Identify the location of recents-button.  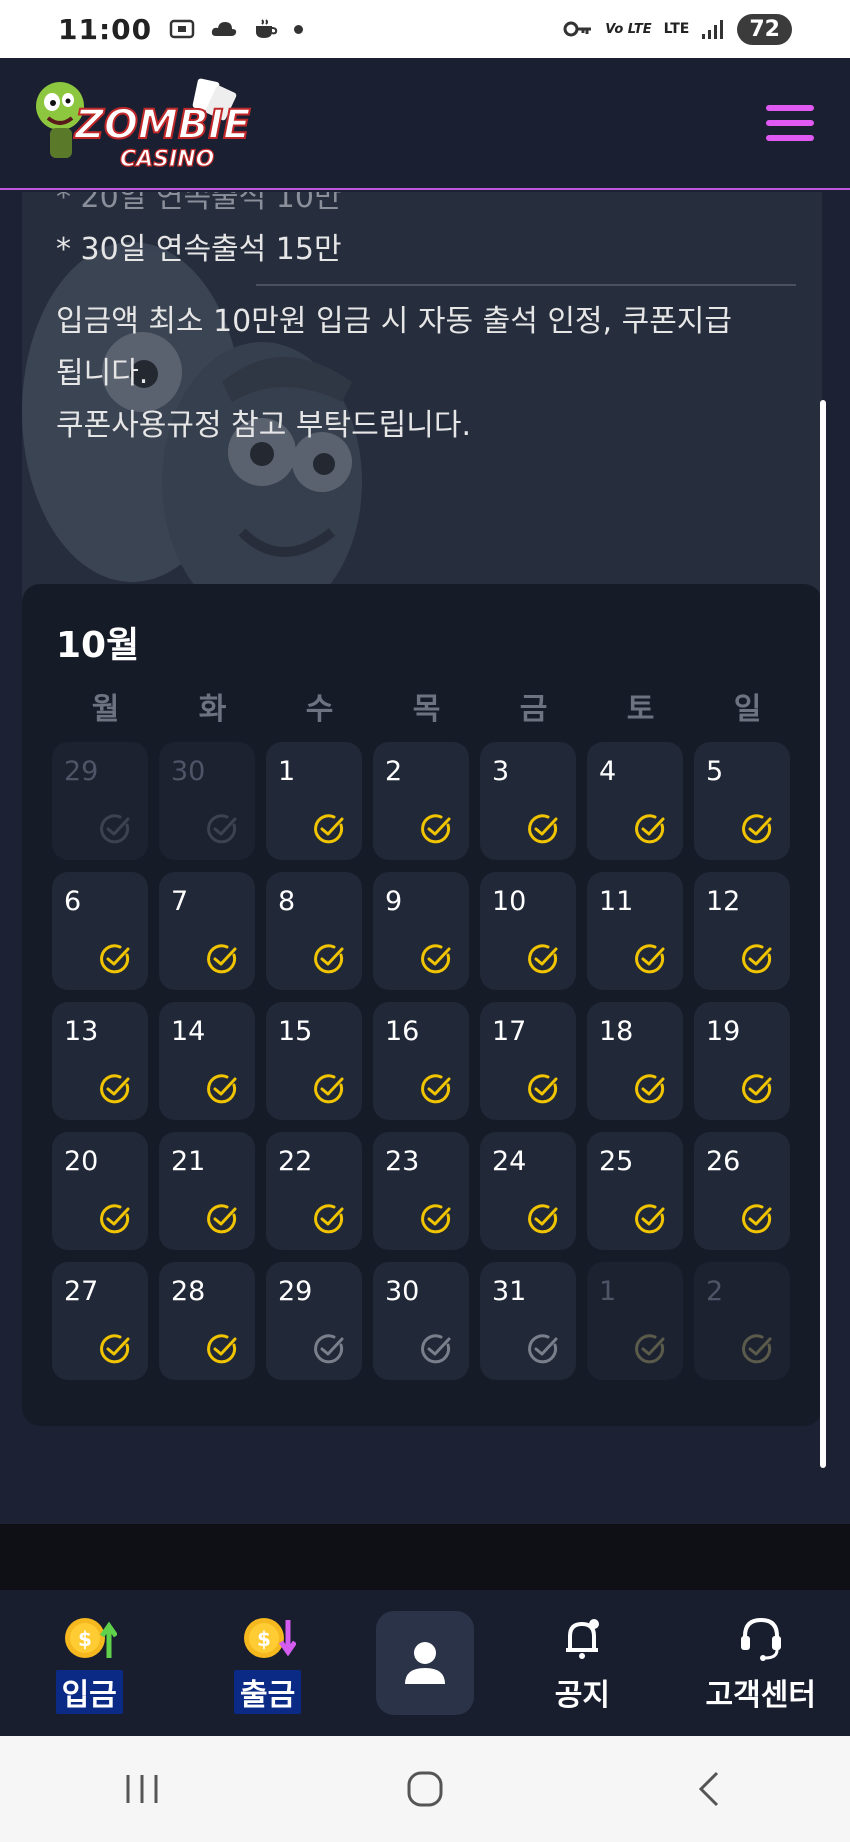
(142, 1789).